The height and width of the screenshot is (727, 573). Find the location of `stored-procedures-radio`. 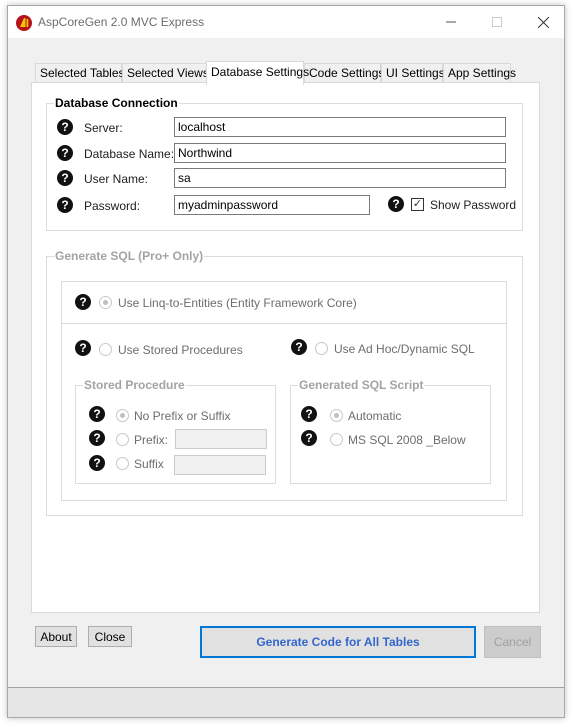

stored-procedures-radio is located at coordinates (105, 349).